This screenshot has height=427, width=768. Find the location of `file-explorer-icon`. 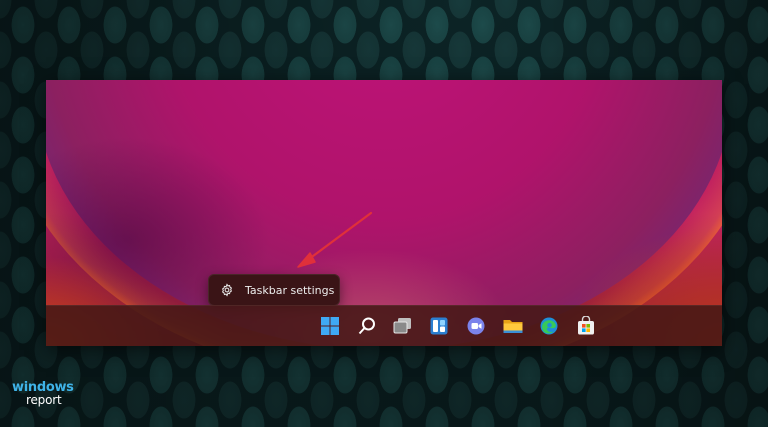

file-explorer-icon is located at coordinates (513, 326).